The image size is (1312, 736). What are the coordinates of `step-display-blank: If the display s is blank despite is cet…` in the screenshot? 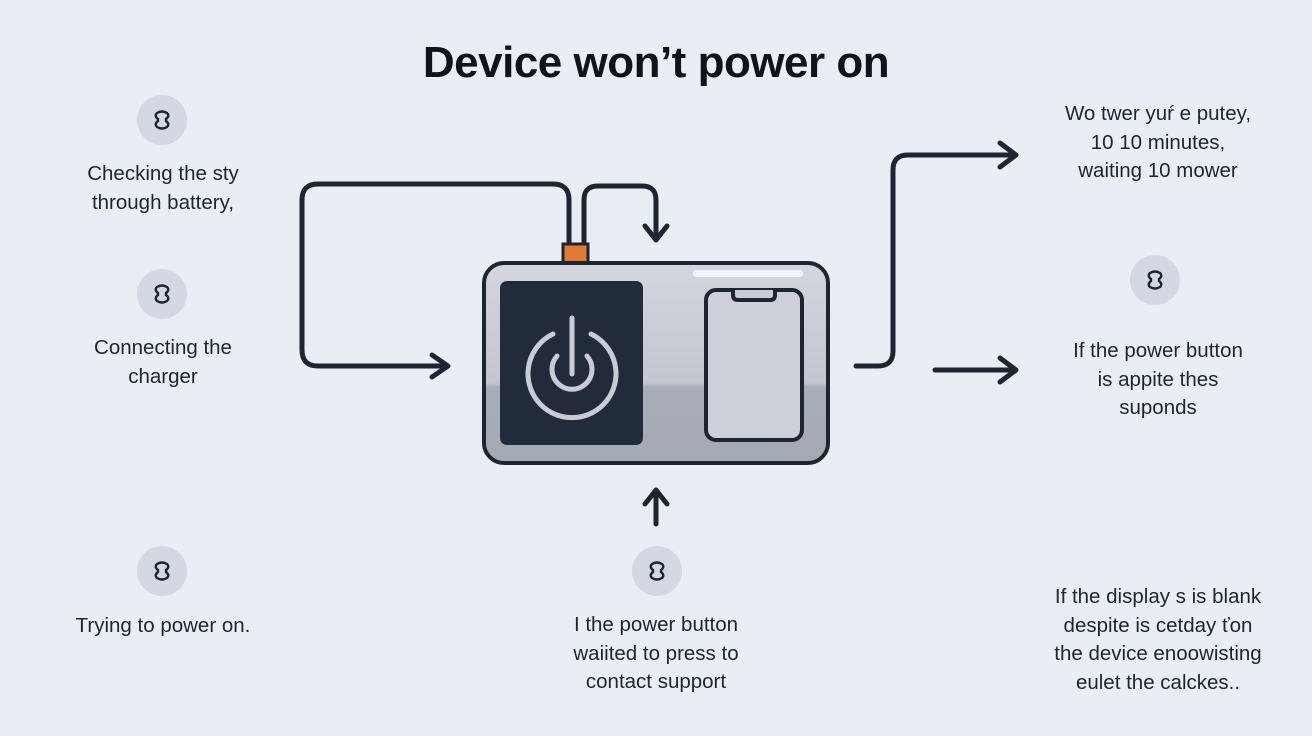 It's located at (1158, 640).